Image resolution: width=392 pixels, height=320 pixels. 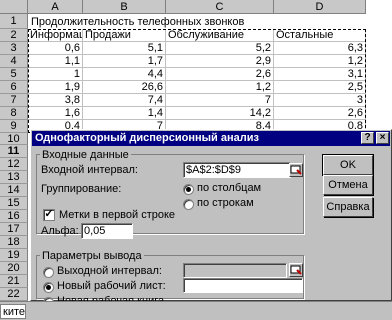 What do you see at coordinates (55, 74) in the screenshot?
I see `data-cell: 1` at bounding box center [55, 74].